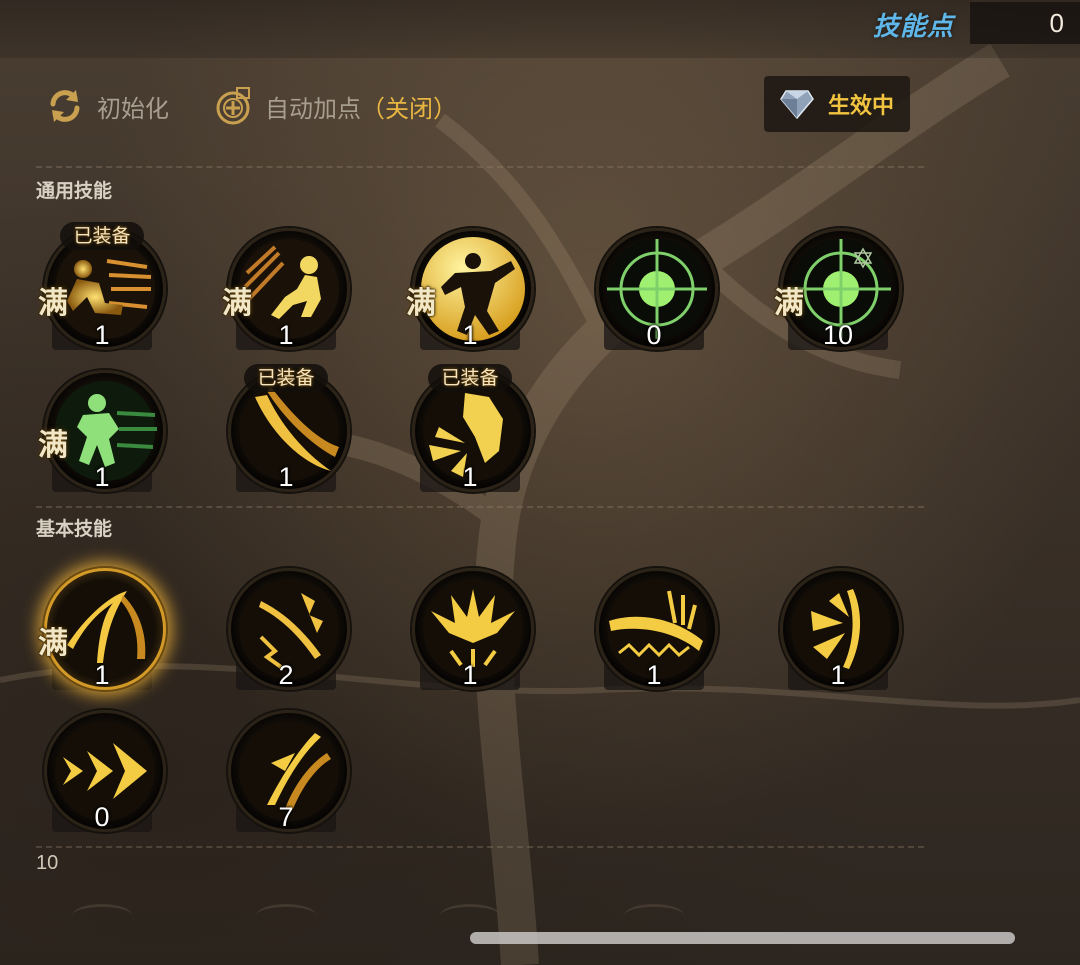 The height and width of the screenshot is (965, 1080). Describe the element at coordinates (409, 108) in the screenshot. I see `auto-add-state: （关闭）` at that location.